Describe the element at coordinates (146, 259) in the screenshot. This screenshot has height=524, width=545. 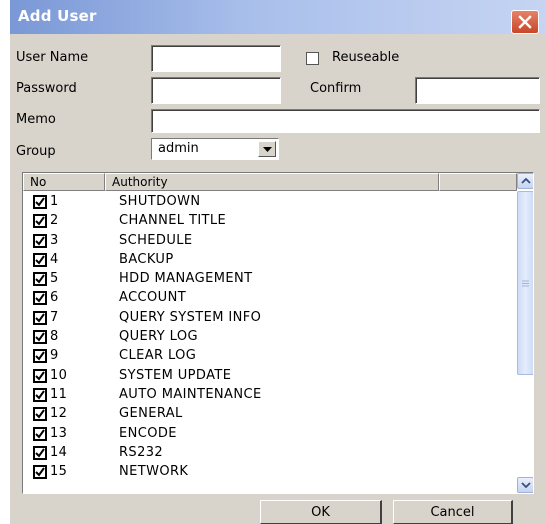
I see `authority-name: BACKUP` at that location.